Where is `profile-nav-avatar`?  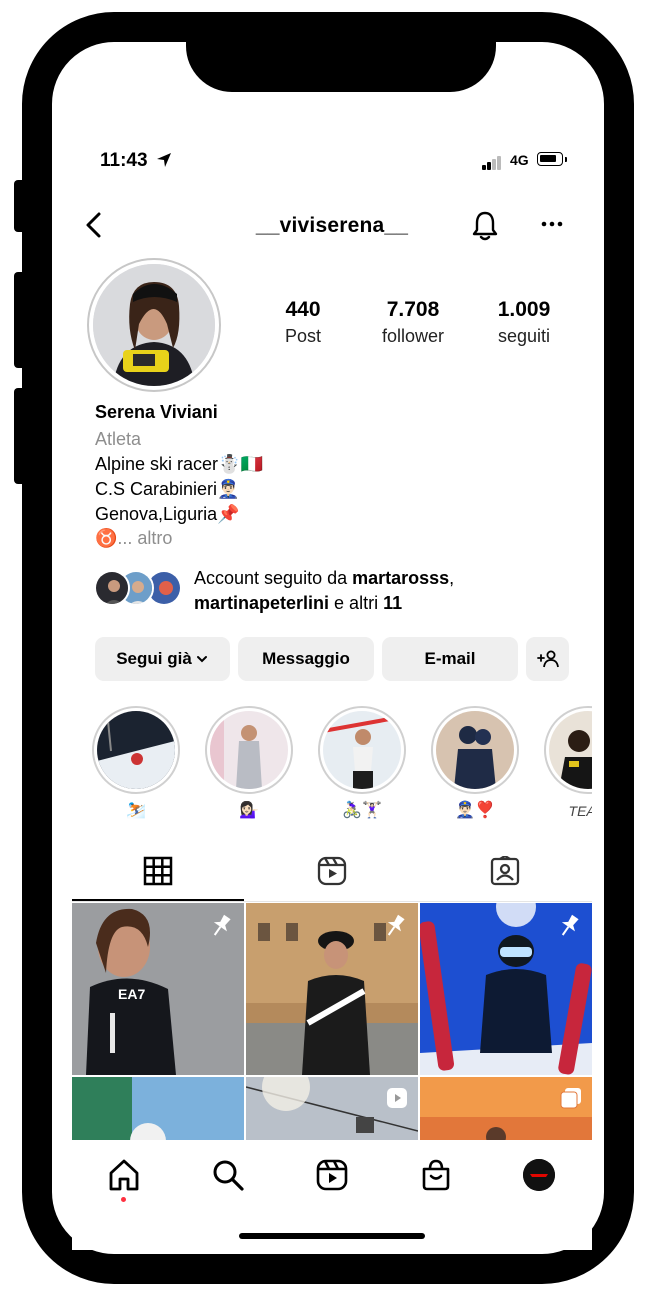 profile-nav-avatar is located at coordinates (539, 1175).